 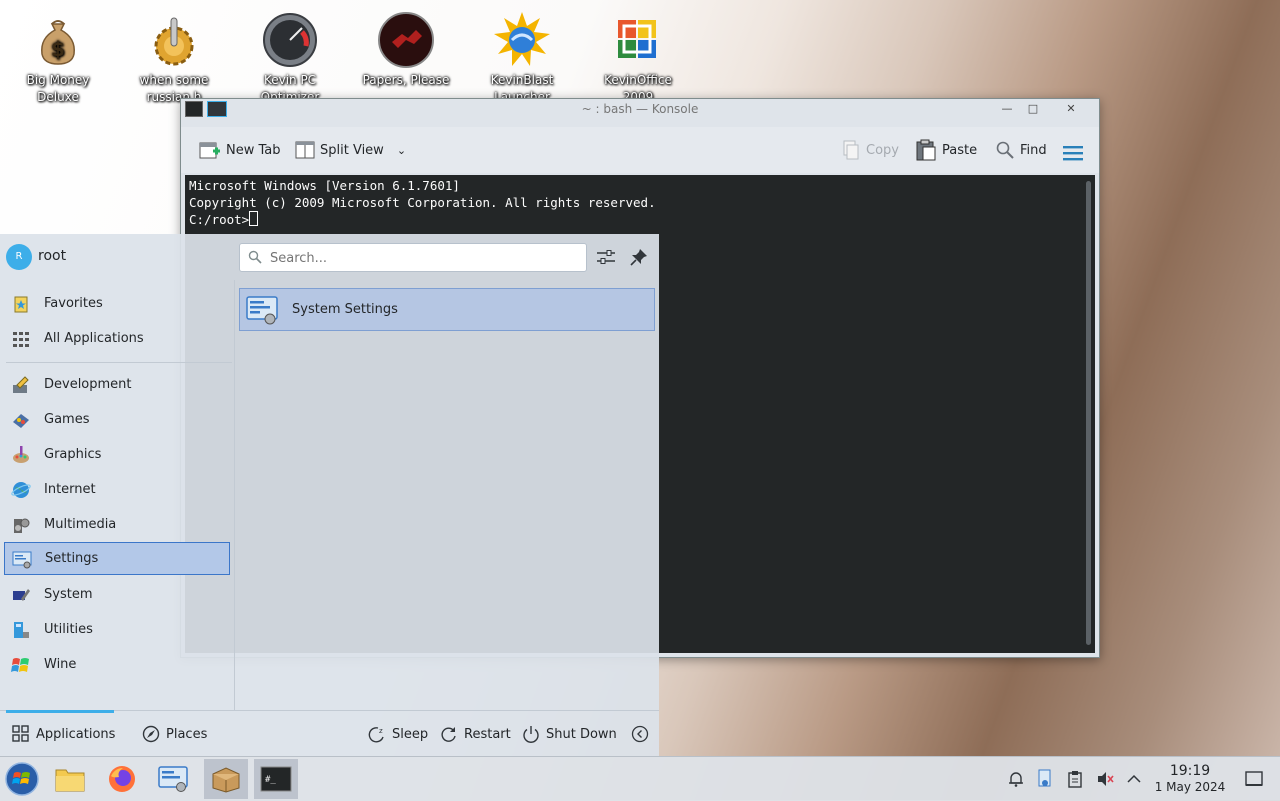 I want to click on chevron-up-icon, so click(x=1134, y=778).